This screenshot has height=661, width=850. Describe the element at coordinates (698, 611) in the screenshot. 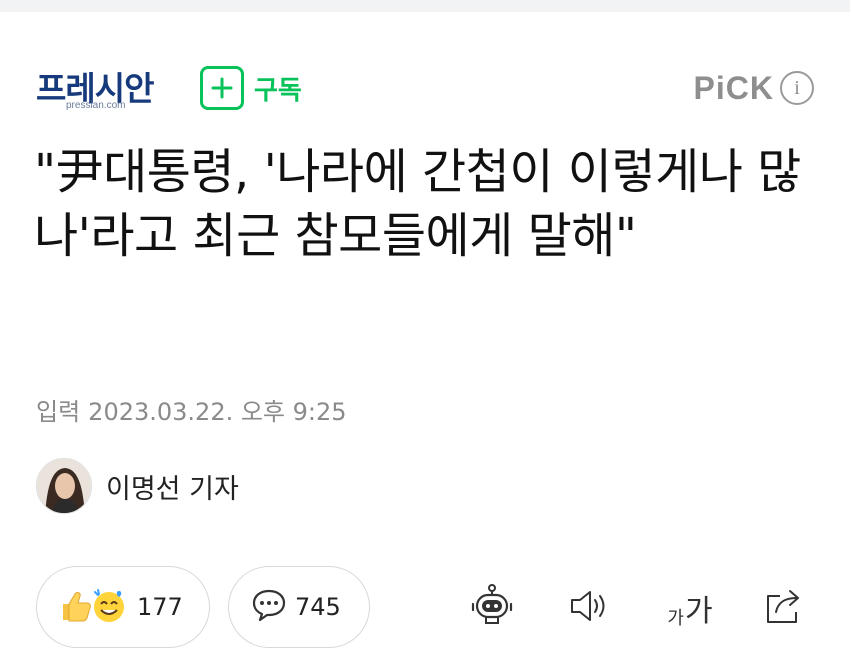

I see `font-size-big: 가` at that location.